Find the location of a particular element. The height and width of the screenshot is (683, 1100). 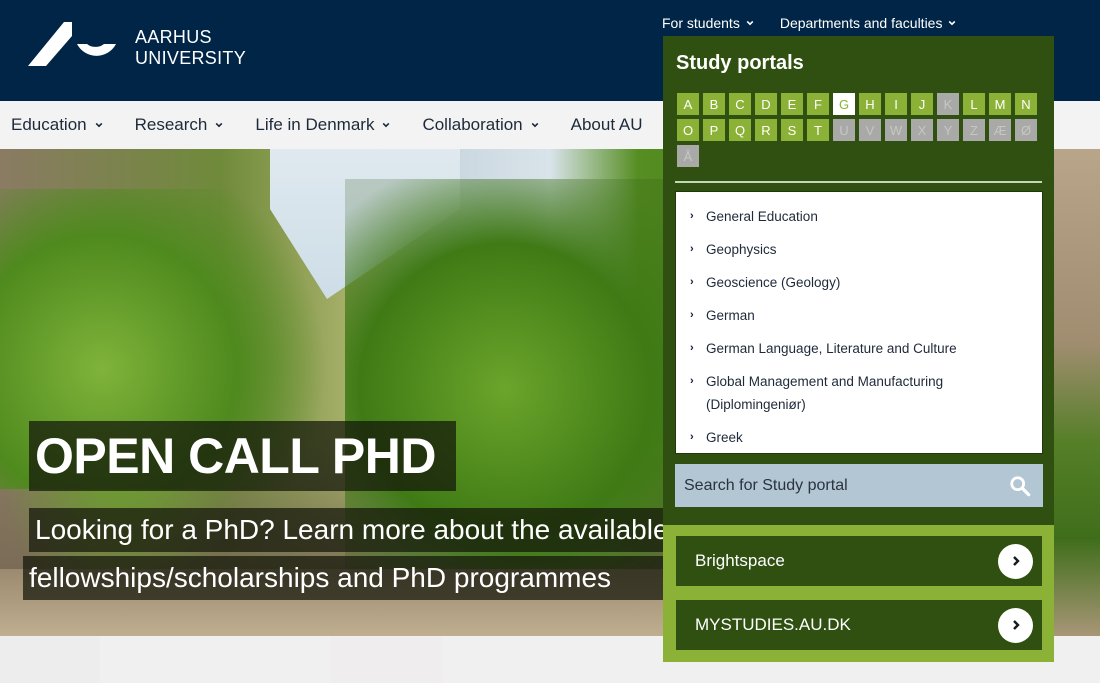

nav-item-label: Research is located at coordinates (171, 124).